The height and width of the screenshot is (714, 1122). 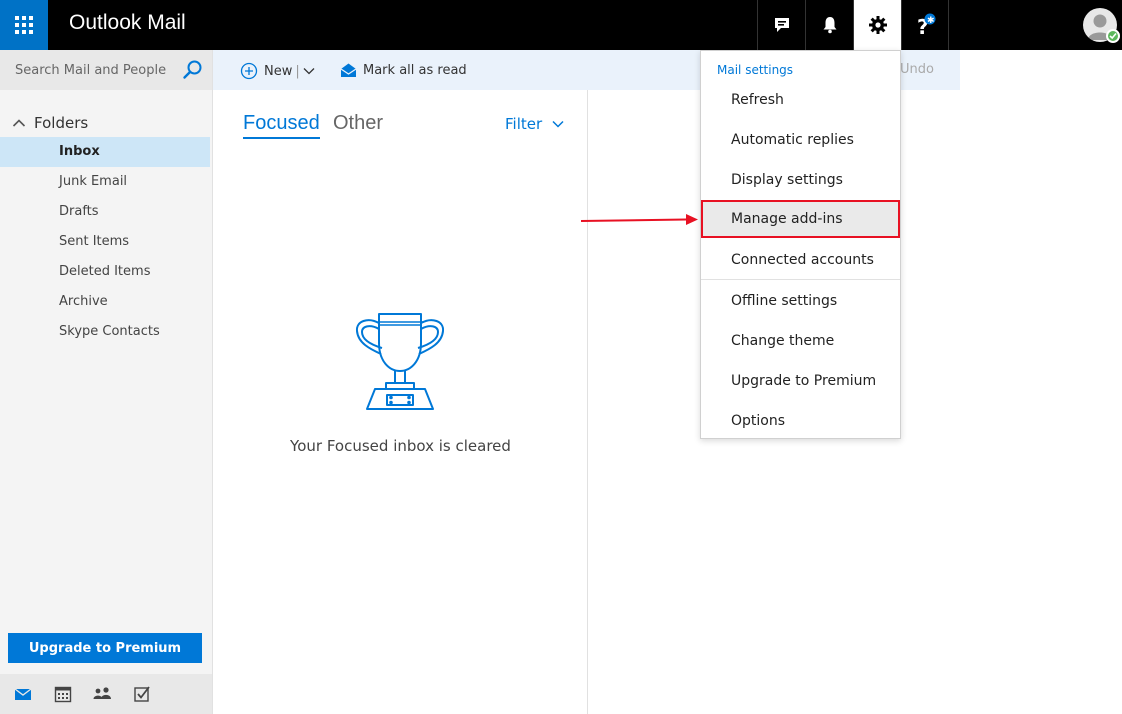 I want to click on presence-available-icon, so click(x=1113, y=36).